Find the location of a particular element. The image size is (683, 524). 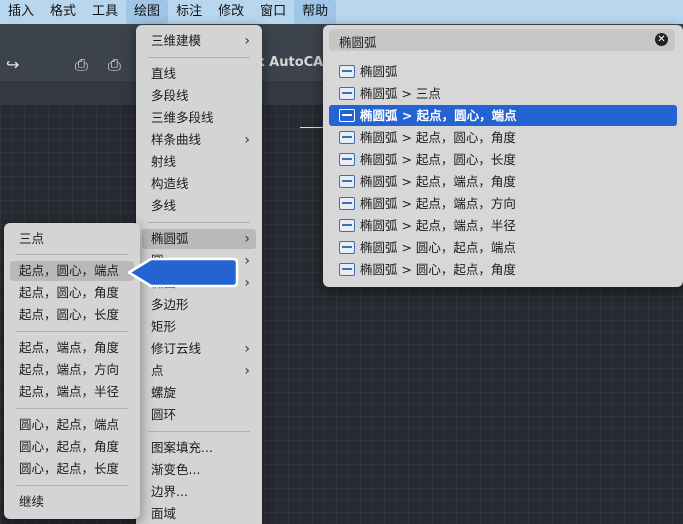

menu-item-rectangle: 矩形 is located at coordinates (199, 327).